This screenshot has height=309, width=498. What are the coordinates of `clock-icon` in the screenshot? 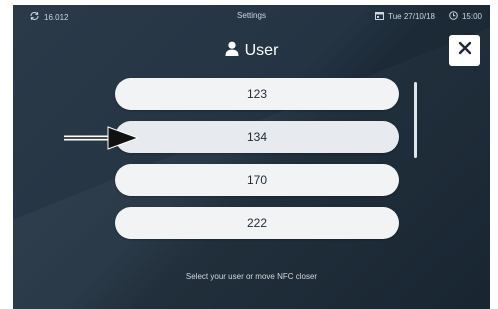 It's located at (453, 16).